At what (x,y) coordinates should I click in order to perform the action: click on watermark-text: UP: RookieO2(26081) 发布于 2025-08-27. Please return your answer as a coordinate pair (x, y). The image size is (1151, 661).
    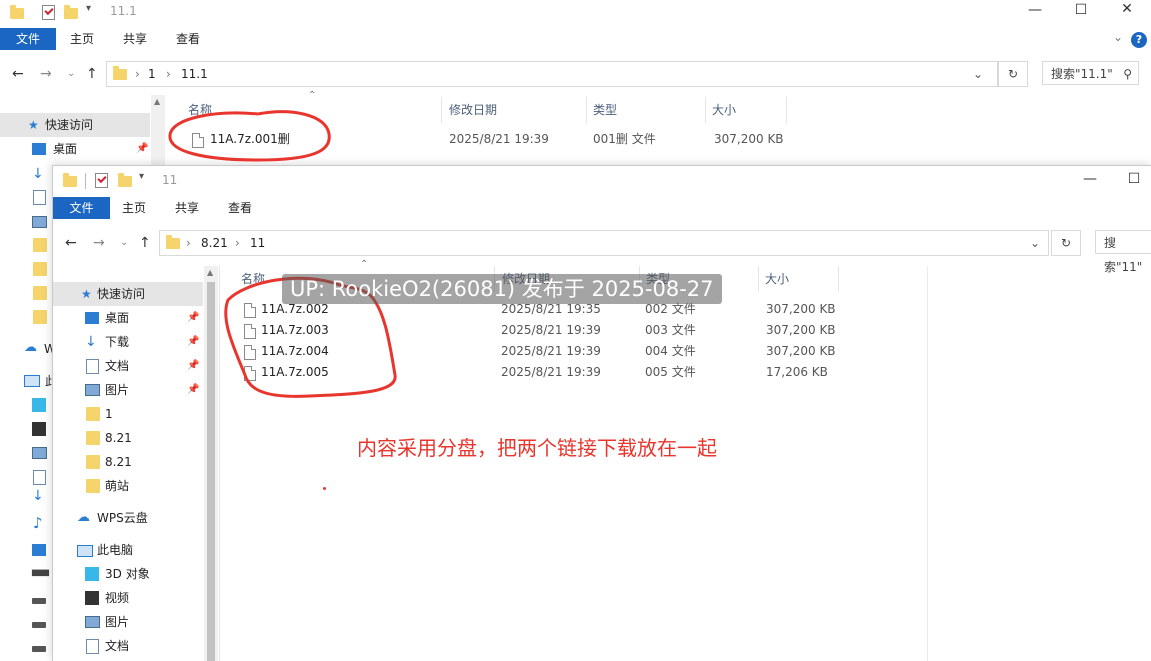
    Looking at the image, I should click on (502, 289).